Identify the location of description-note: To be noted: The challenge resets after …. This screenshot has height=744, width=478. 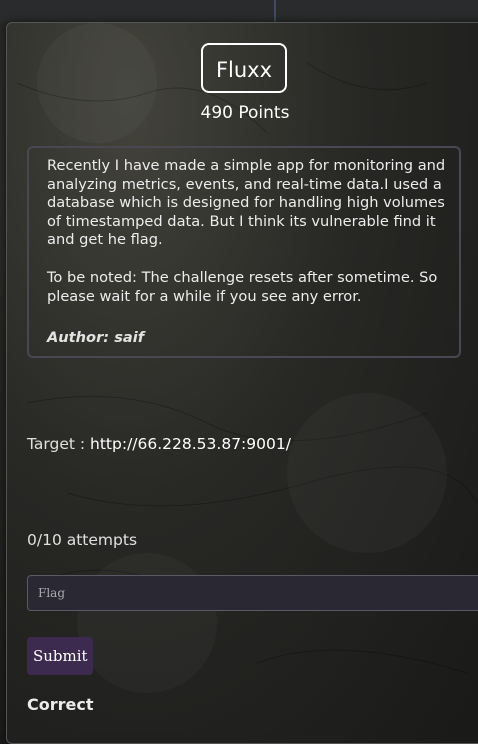
(242, 286).